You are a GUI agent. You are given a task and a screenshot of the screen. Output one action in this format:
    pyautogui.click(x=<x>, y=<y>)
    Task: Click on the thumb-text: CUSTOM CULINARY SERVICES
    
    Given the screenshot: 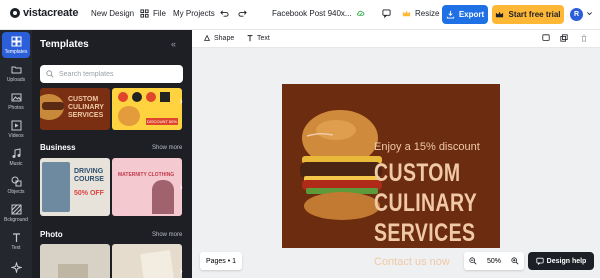 What is the action you would take?
    pyautogui.click(x=86, y=107)
    